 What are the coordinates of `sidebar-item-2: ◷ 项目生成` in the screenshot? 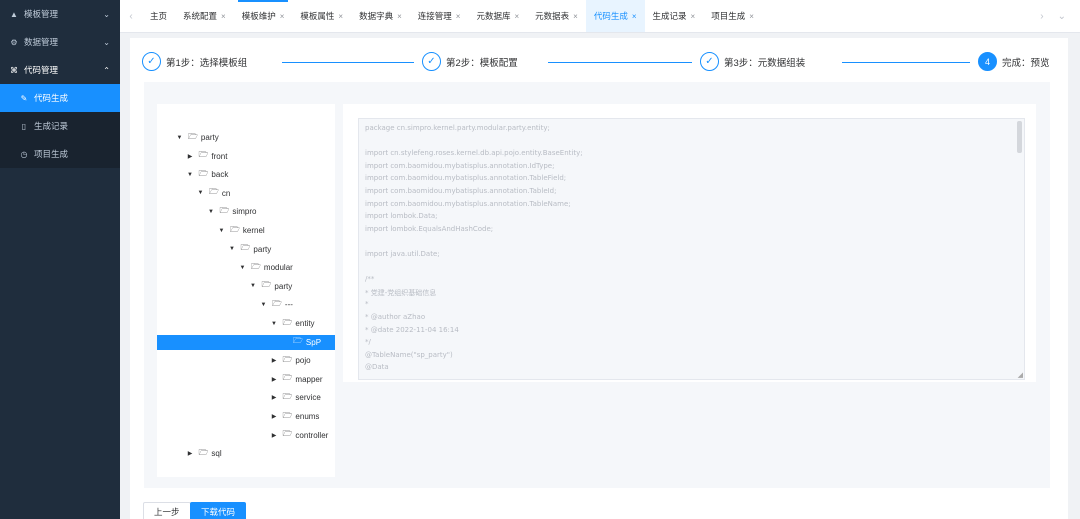 It's located at (60, 154).